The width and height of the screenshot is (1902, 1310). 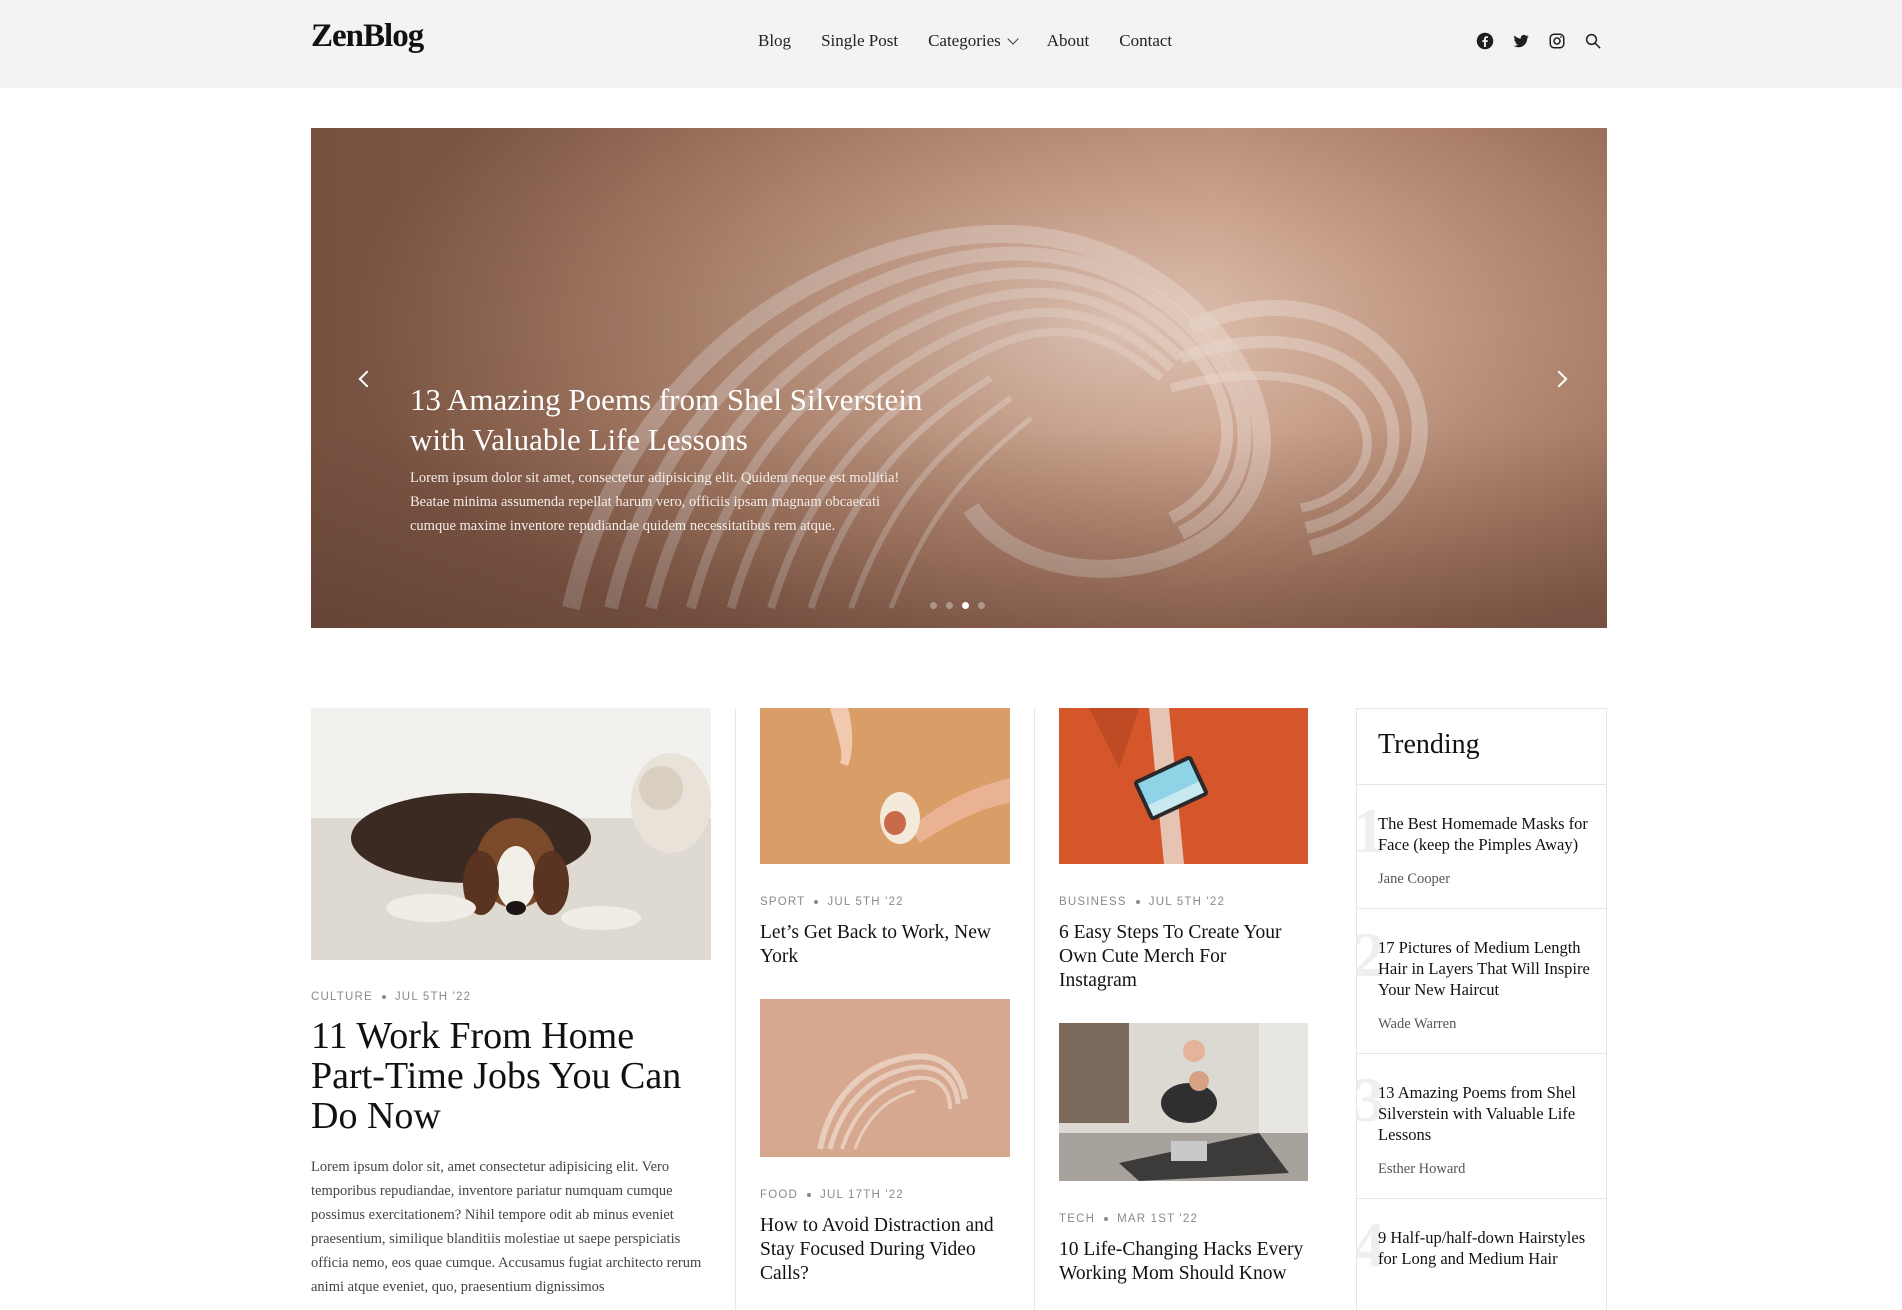 I want to click on featured-post-image, so click(x=511, y=834).